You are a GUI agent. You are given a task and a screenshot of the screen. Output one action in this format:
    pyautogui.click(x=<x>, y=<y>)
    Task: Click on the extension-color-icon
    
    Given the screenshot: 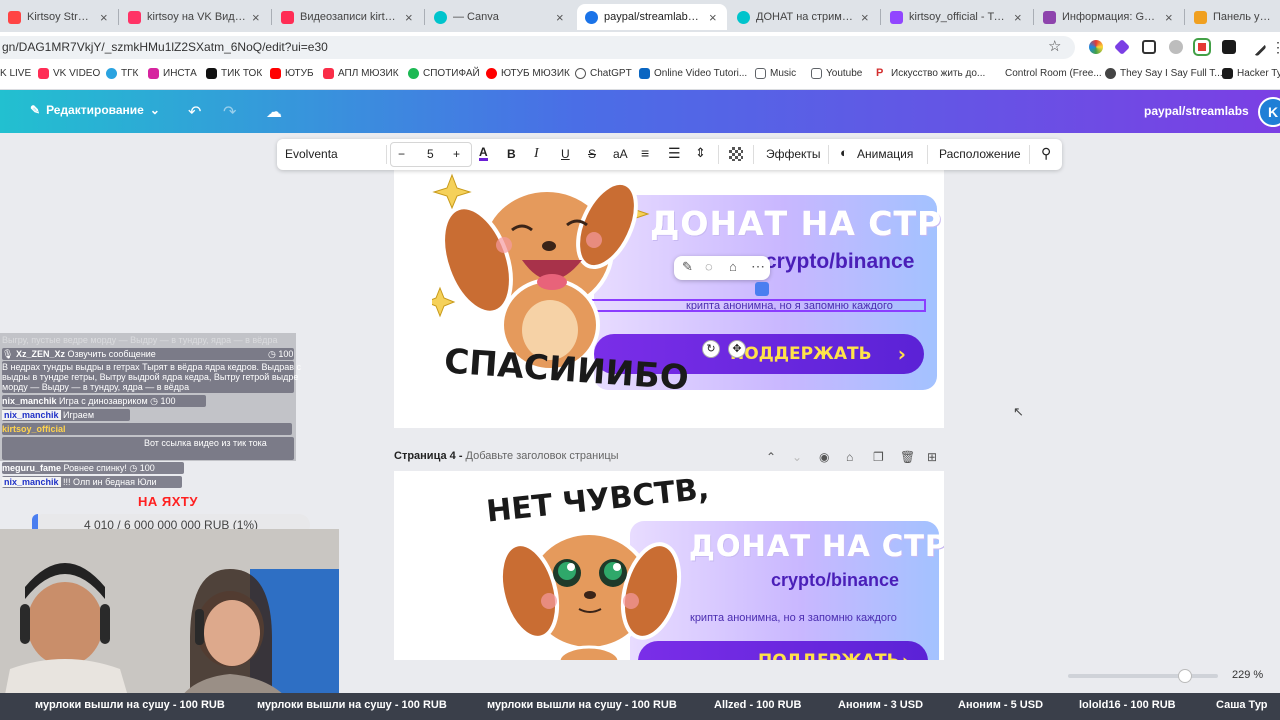 What is the action you would take?
    pyautogui.click(x=1096, y=47)
    